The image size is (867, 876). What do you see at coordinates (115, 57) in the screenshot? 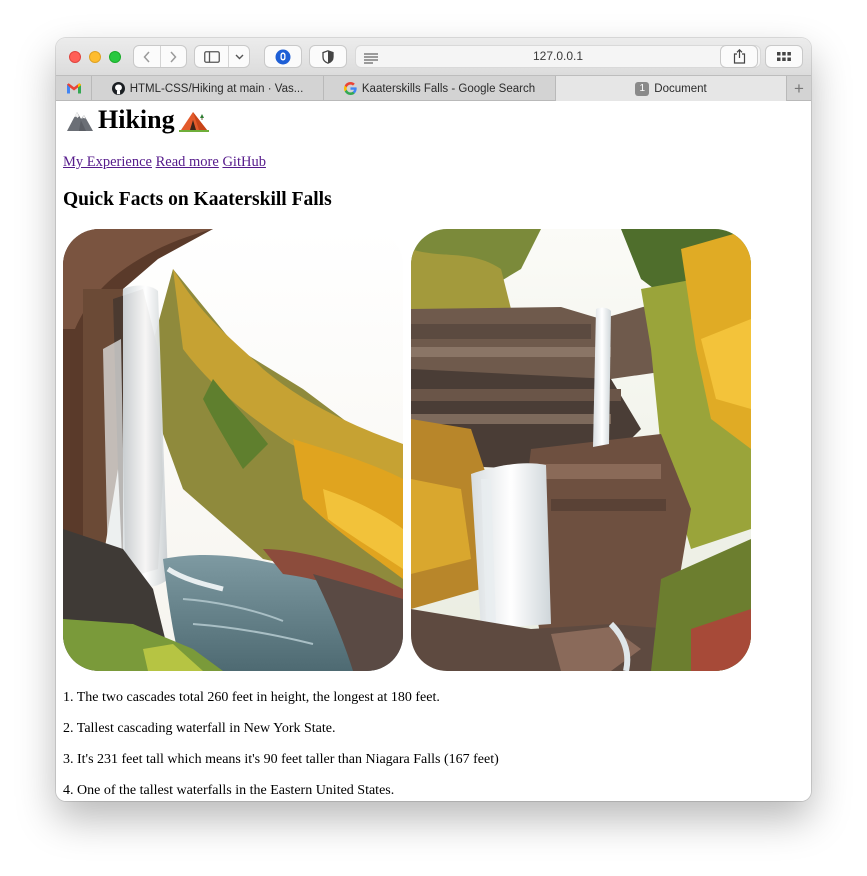
I see `zoom-window-button` at bounding box center [115, 57].